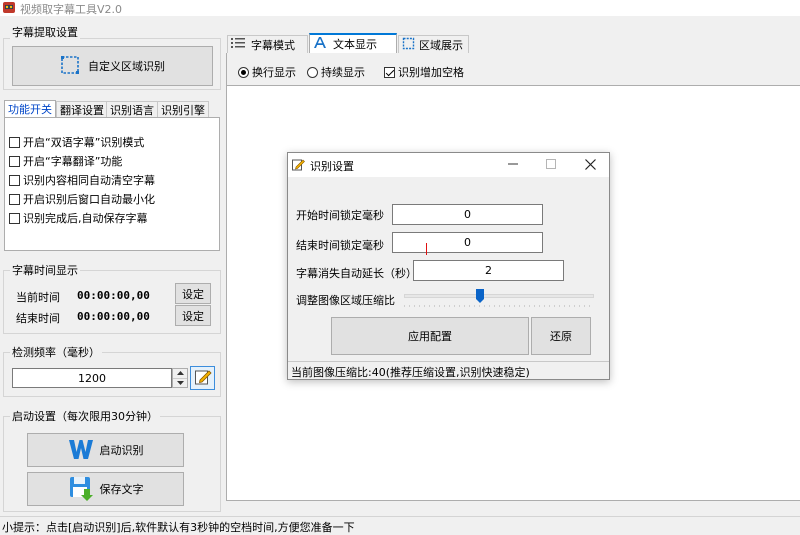 The height and width of the screenshot is (535, 800). I want to click on add-space-checkbox: 识别增加空格, so click(424, 72).